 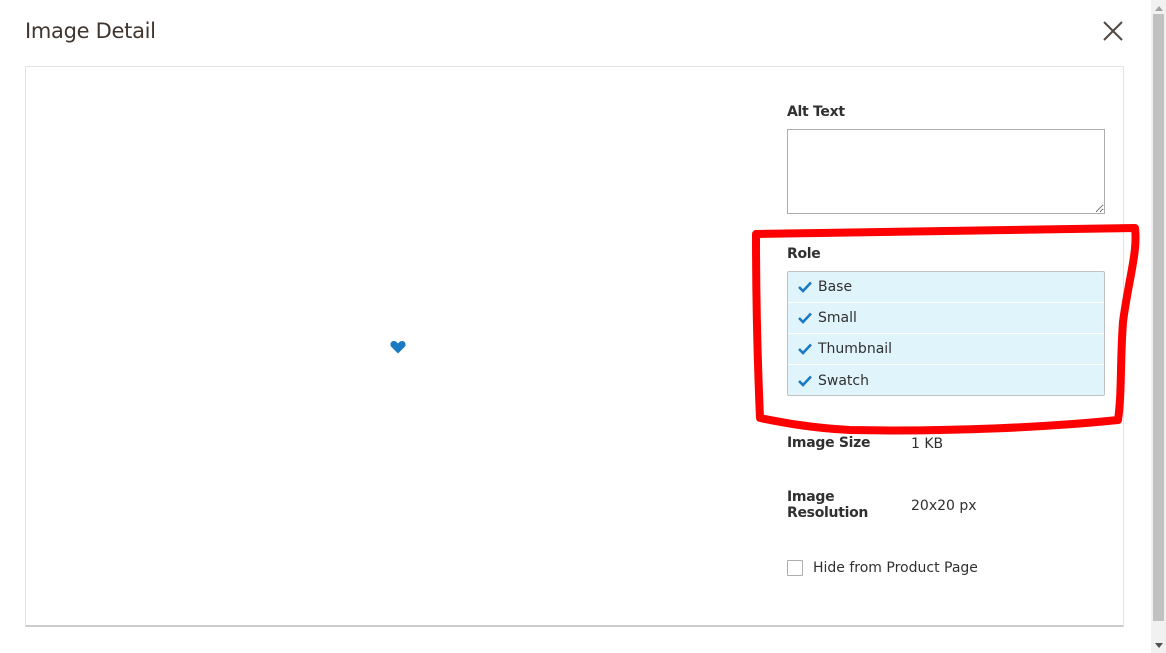 What do you see at coordinates (1158, 8) in the screenshot?
I see `scroll-up-arrow-icon` at bounding box center [1158, 8].